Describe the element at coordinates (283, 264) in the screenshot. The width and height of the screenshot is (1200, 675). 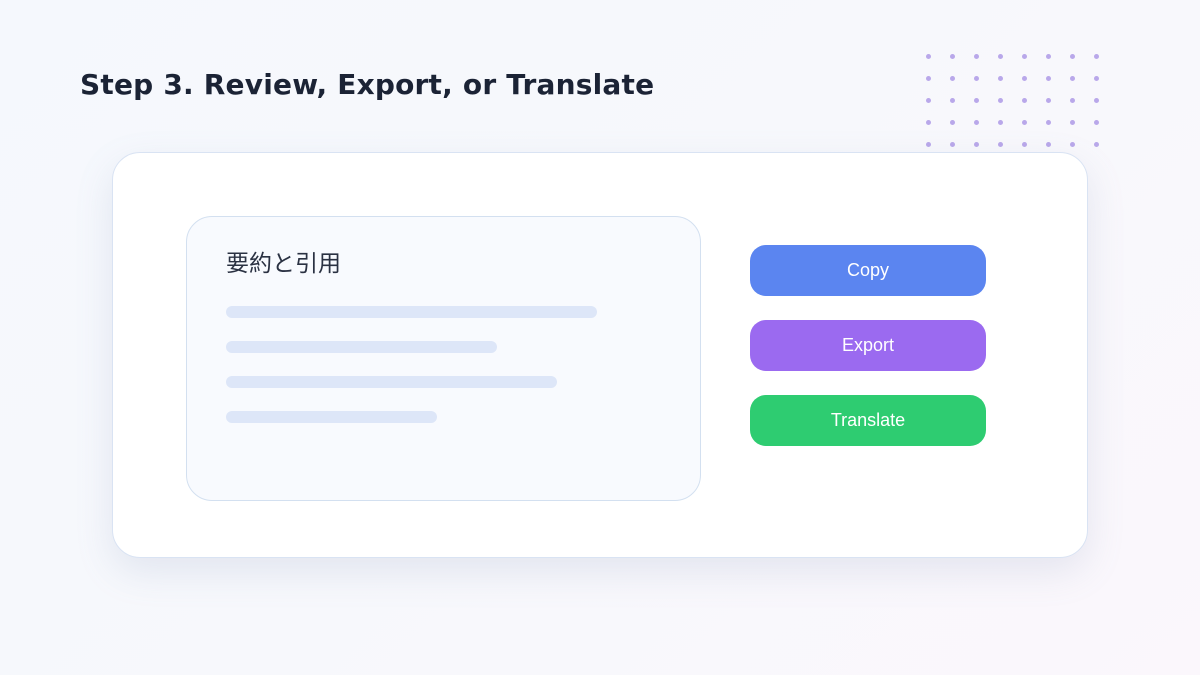
I see `summary-panel-title: 要約と引用` at that location.